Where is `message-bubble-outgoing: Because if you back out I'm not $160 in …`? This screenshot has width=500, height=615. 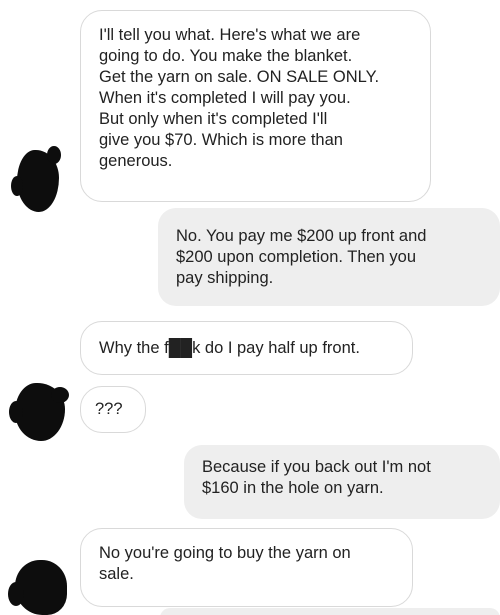
message-bubble-outgoing: Because if you back out I'm not $160 in … is located at coordinates (342, 482).